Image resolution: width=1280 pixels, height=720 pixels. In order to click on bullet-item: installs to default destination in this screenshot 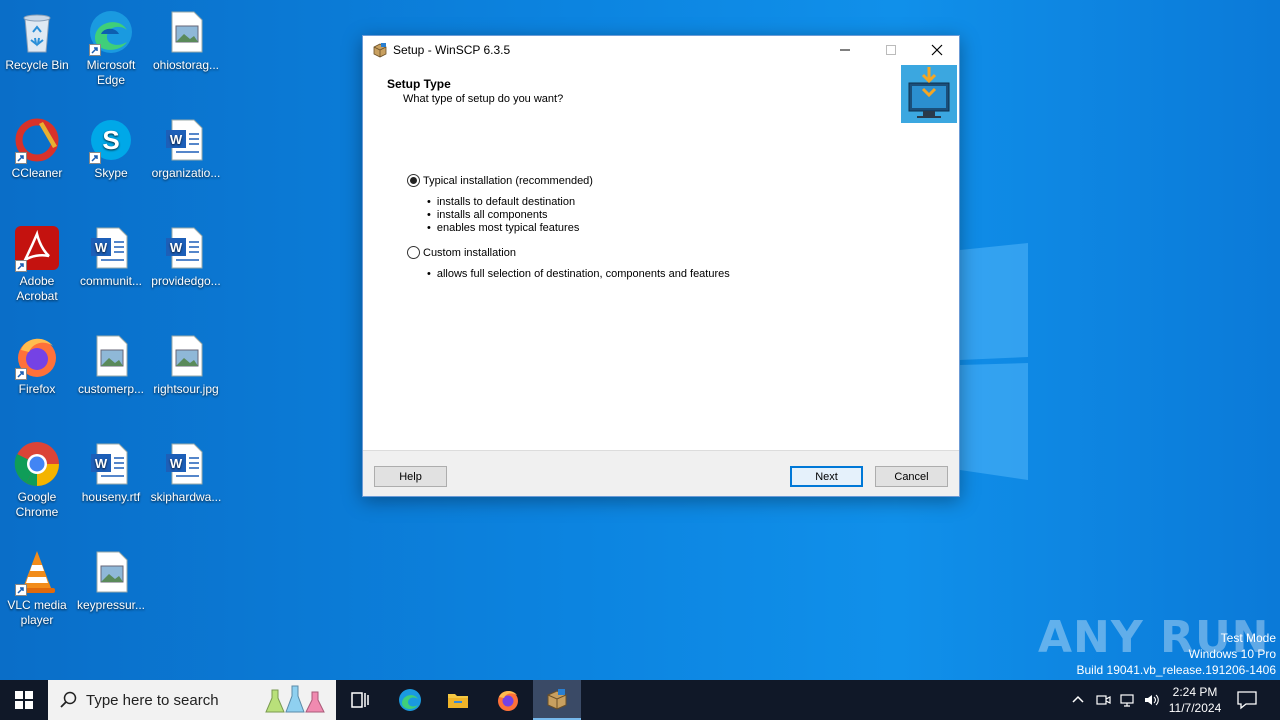, I will do `click(503, 202)`.